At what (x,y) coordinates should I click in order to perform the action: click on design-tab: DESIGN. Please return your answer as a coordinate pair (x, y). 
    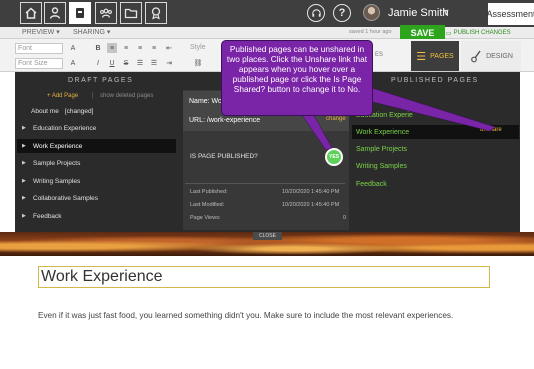
    Looking at the image, I should click on (491, 56).